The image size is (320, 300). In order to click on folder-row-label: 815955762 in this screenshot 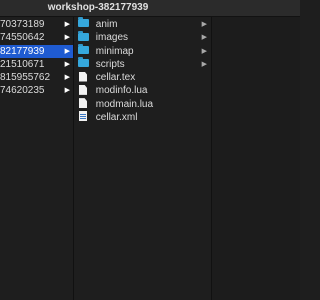, I will do `click(25, 78)`.